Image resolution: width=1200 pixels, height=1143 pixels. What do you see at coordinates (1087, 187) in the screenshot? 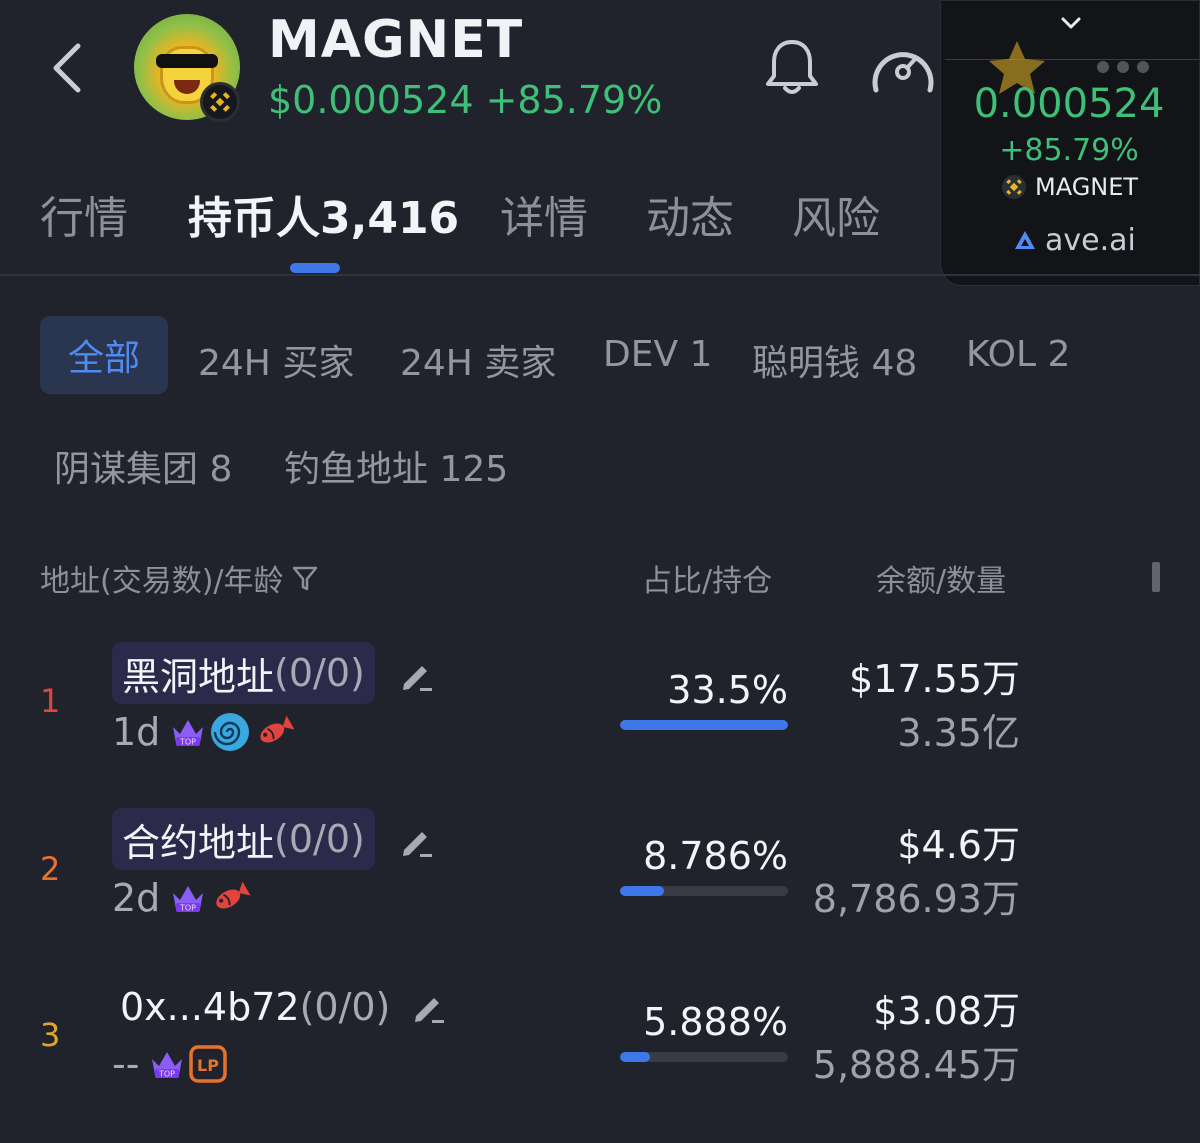
I see `widget-symbol: MAGNET` at bounding box center [1087, 187].